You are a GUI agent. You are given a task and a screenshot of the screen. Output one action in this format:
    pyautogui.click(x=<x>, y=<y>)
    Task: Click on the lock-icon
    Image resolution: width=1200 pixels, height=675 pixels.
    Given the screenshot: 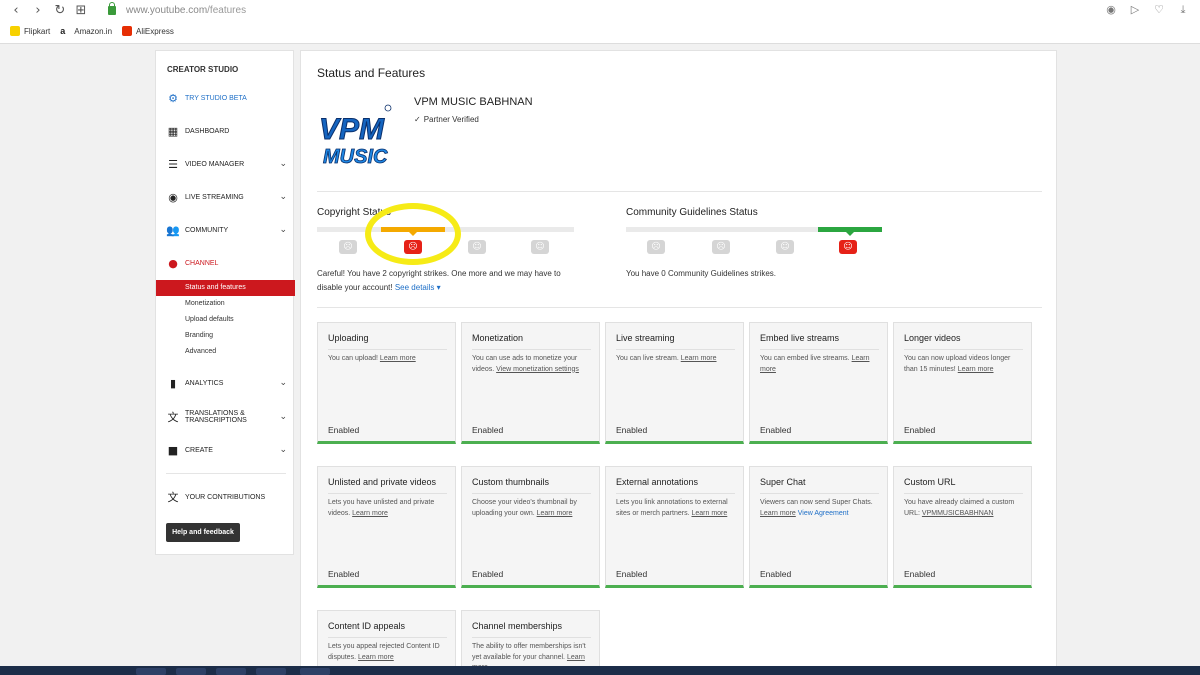 What is the action you would take?
    pyautogui.click(x=112, y=8)
    